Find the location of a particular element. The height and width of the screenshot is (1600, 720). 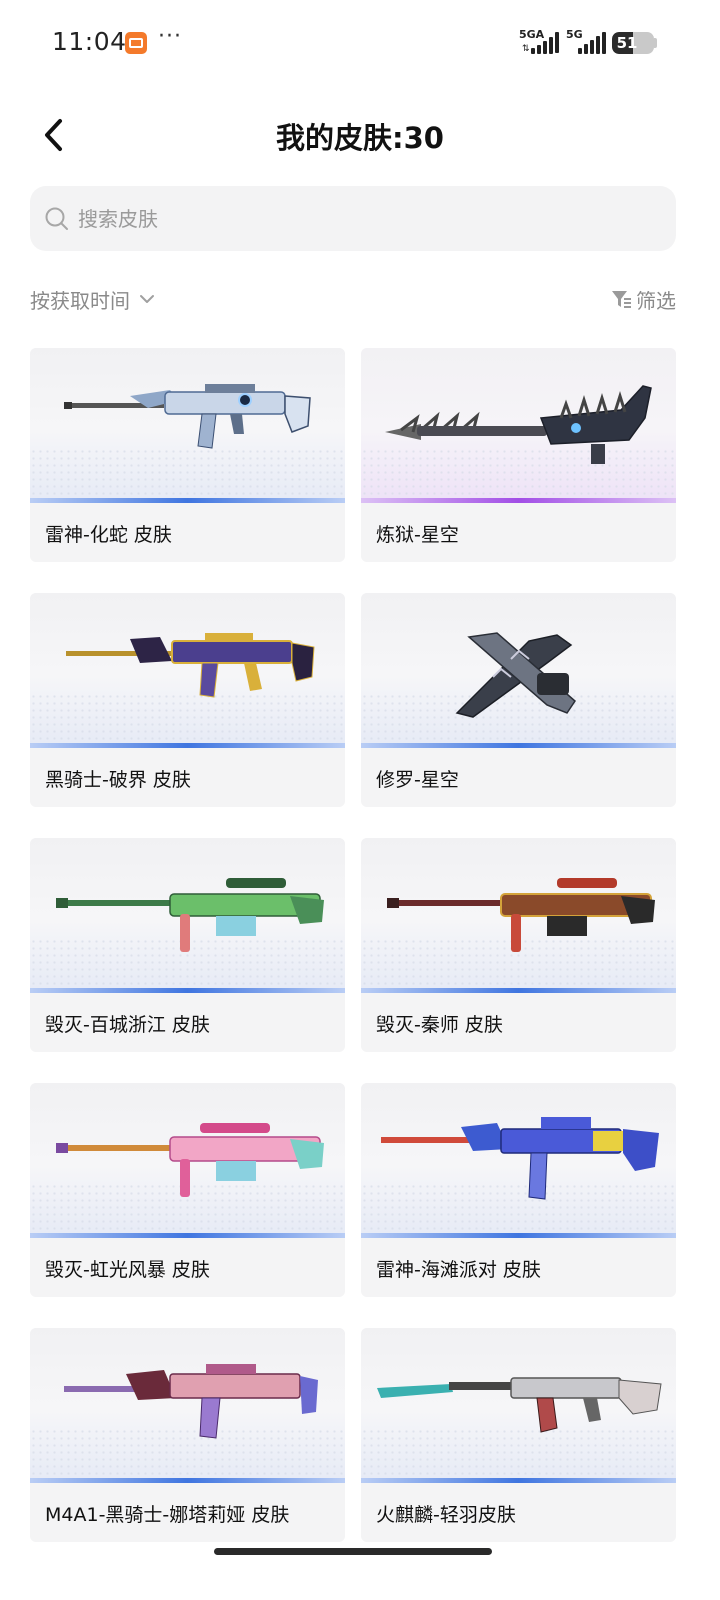

skin-card: 雷神-化蛇 皮肤 is located at coordinates (187, 455).